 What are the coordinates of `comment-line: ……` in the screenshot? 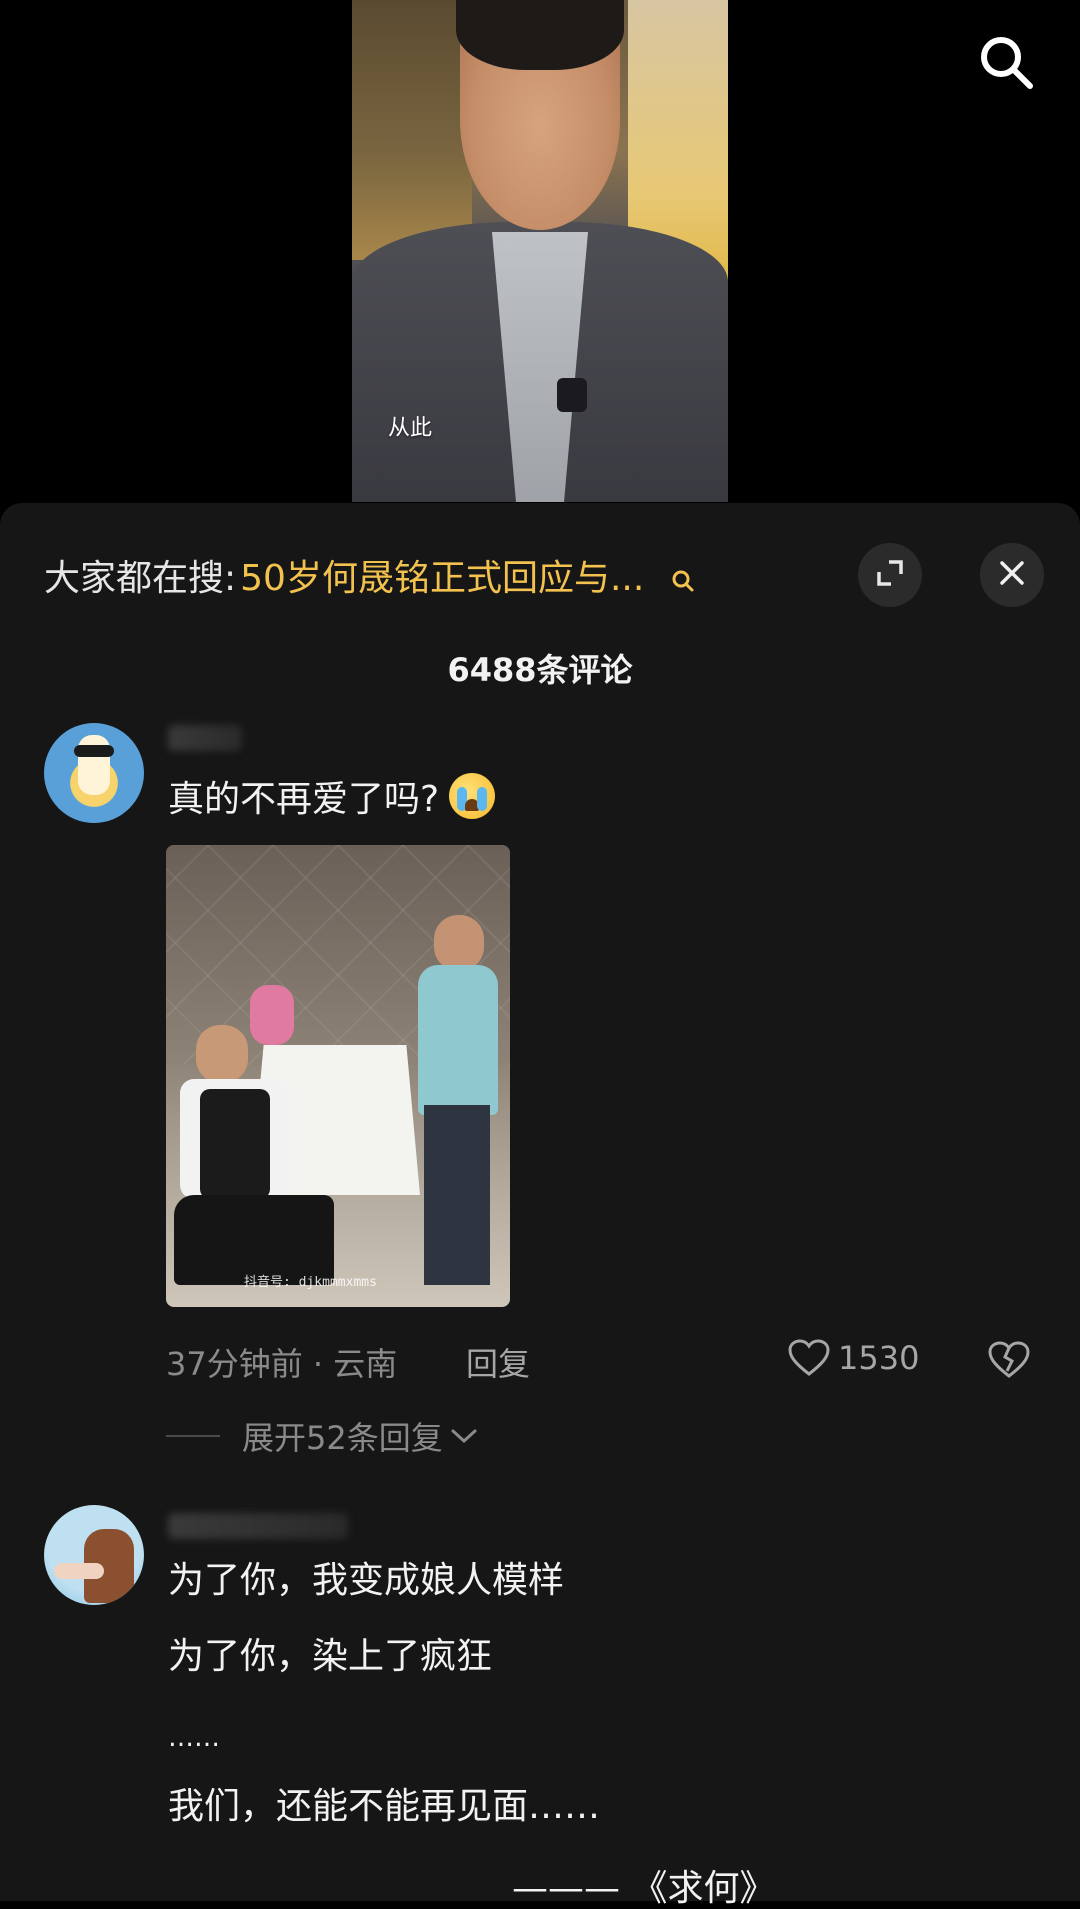 It's located at (194, 1738).